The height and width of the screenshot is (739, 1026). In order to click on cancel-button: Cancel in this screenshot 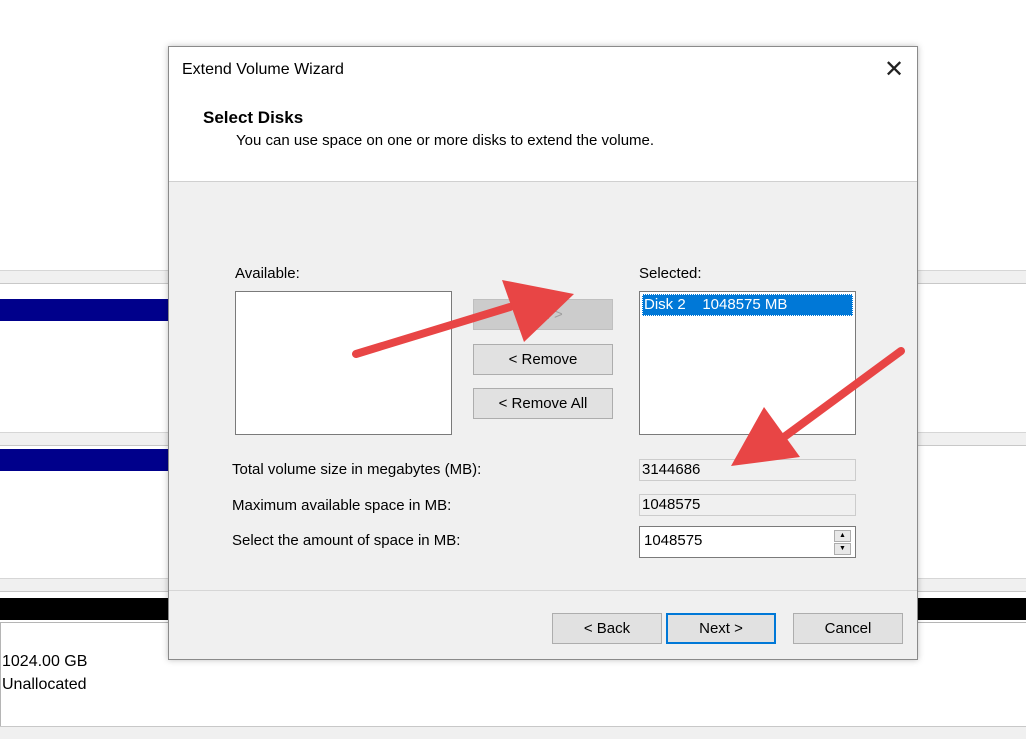, I will do `click(848, 628)`.